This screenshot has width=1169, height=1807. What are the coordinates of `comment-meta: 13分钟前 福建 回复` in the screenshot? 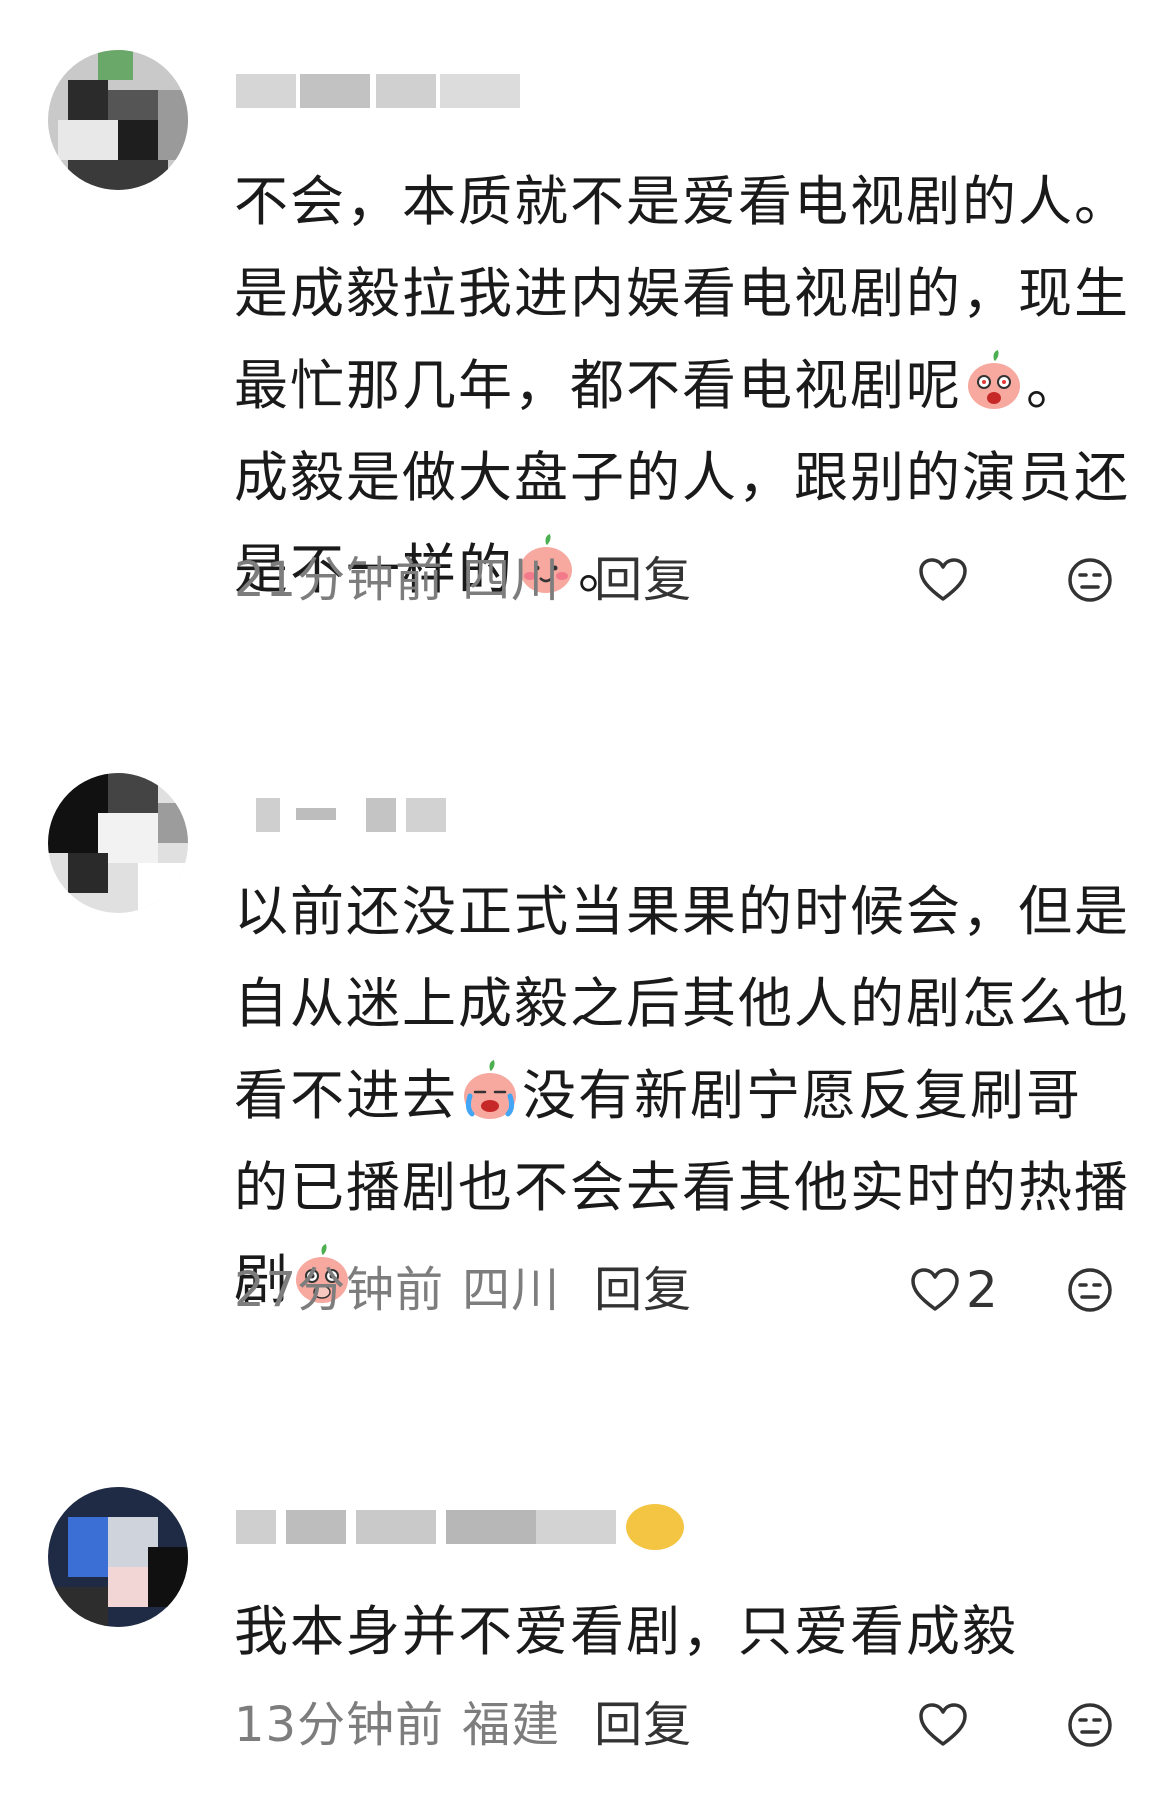 It's located at (463, 1725).